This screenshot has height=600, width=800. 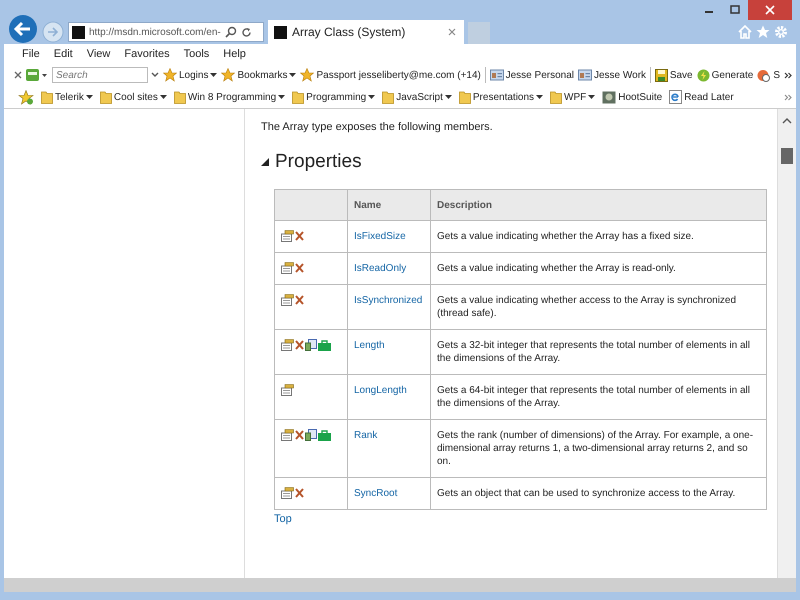 What do you see at coordinates (573, 97) in the screenshot?
I see `favorites-link: WPF` at bounding box center [573, 97].